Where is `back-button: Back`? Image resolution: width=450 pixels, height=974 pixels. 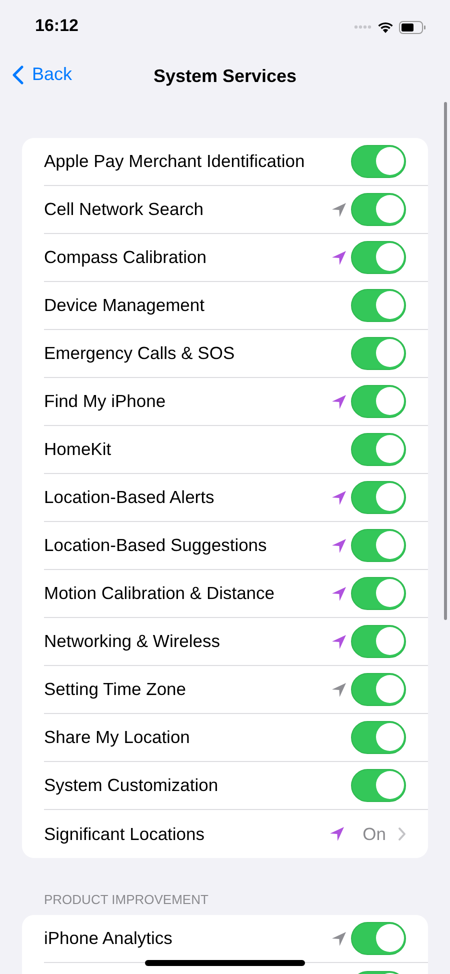 back-button: Back is located at coordinates (42, 74).